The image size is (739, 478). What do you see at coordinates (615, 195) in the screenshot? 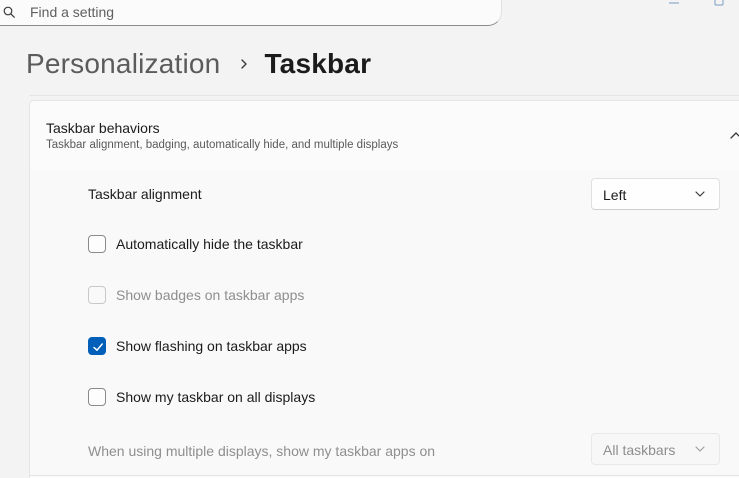
I see `dropdown-value: Left` at bounding box center [615, 195].